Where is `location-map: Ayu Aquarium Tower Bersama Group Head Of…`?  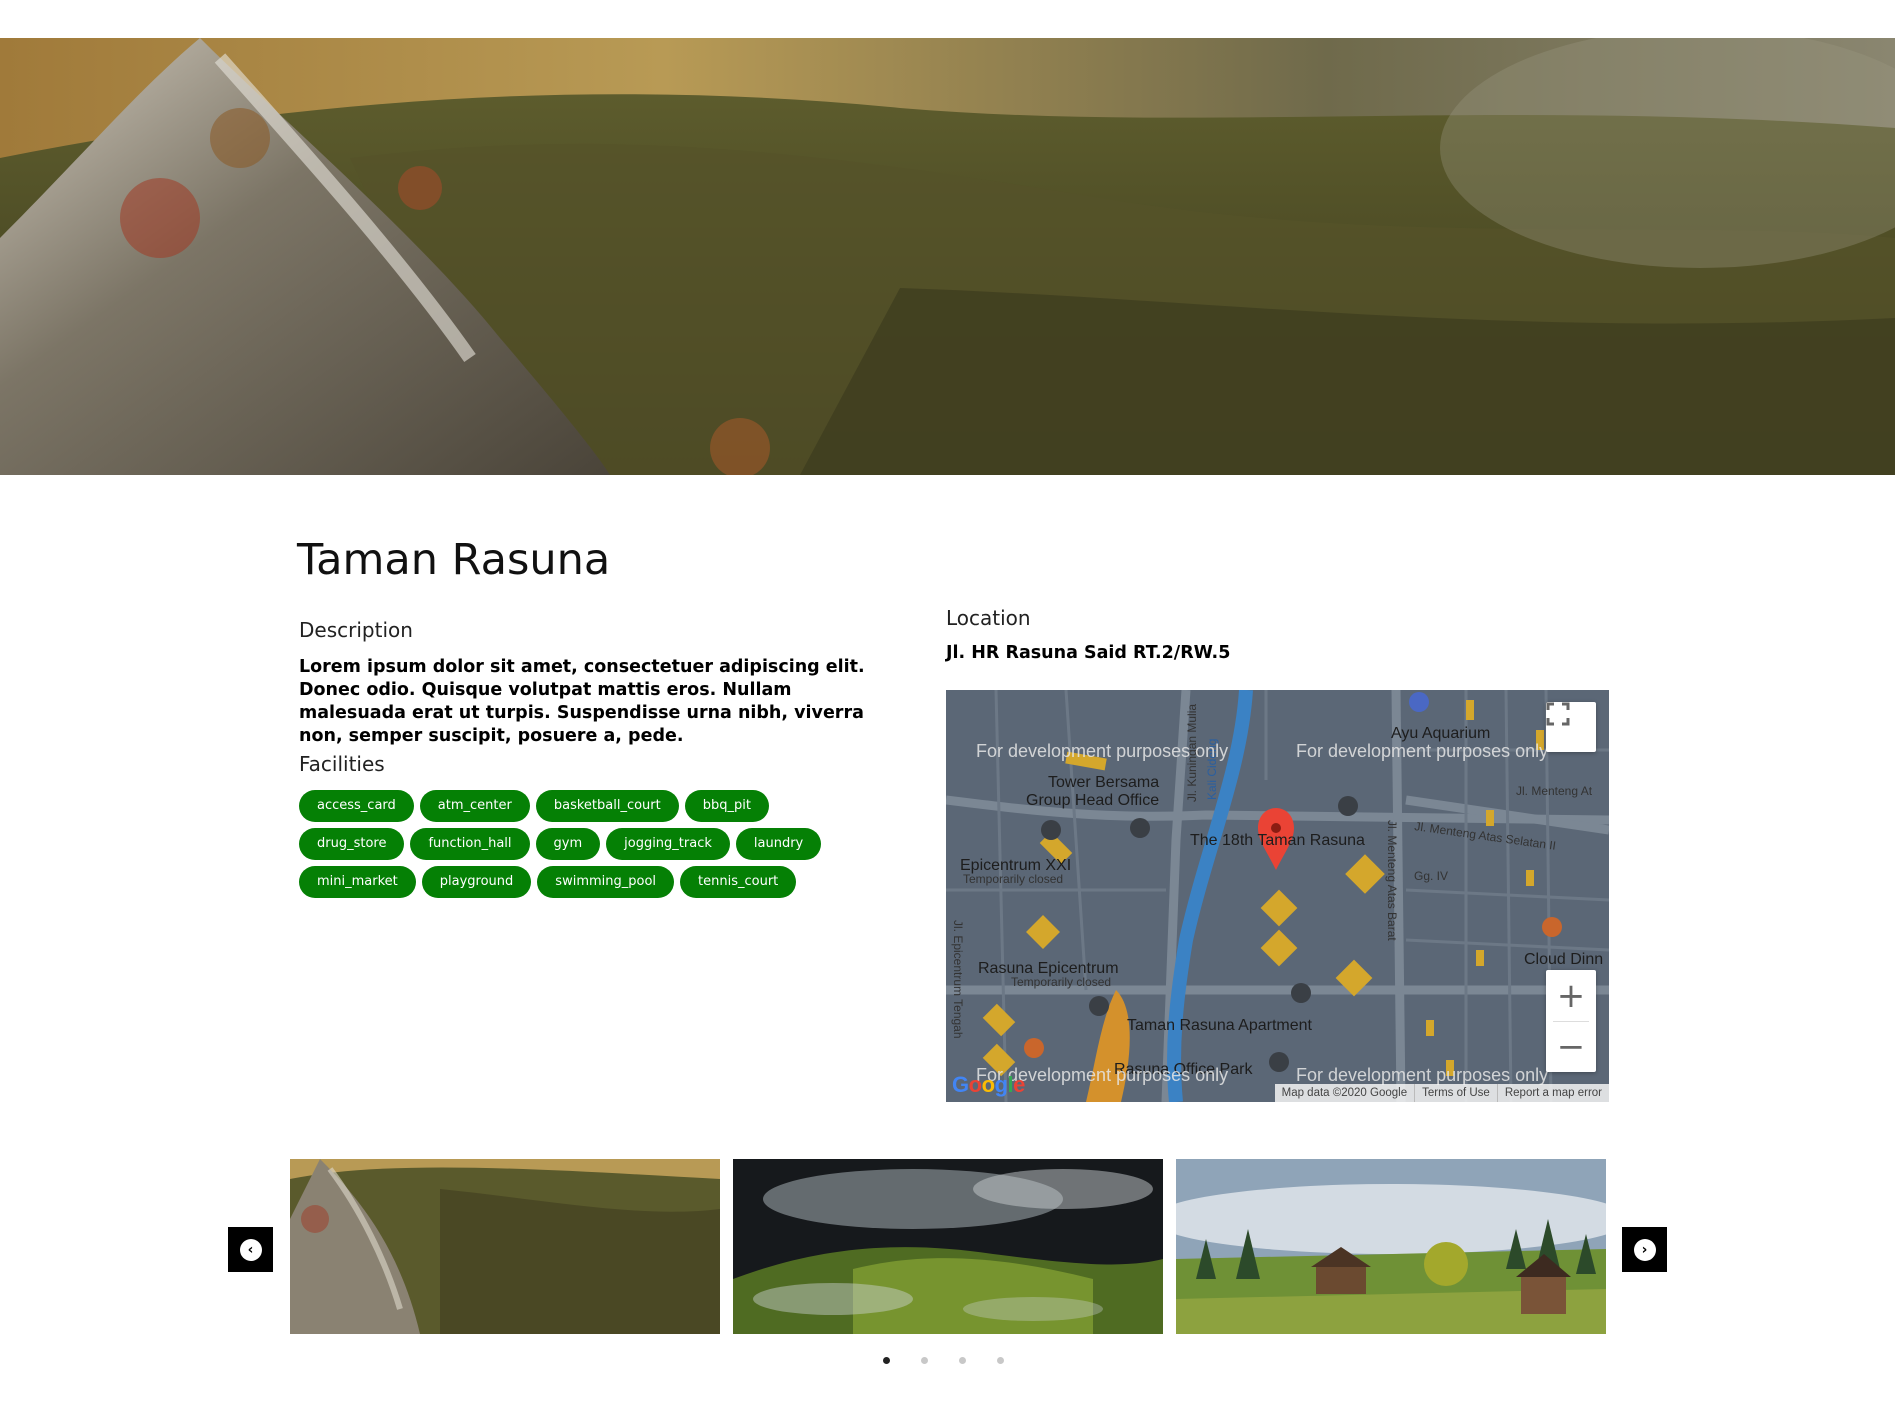 location-map: Ayu Aquarium Tower Bersama Group Head Of… is located at coordinates (1277, 896).